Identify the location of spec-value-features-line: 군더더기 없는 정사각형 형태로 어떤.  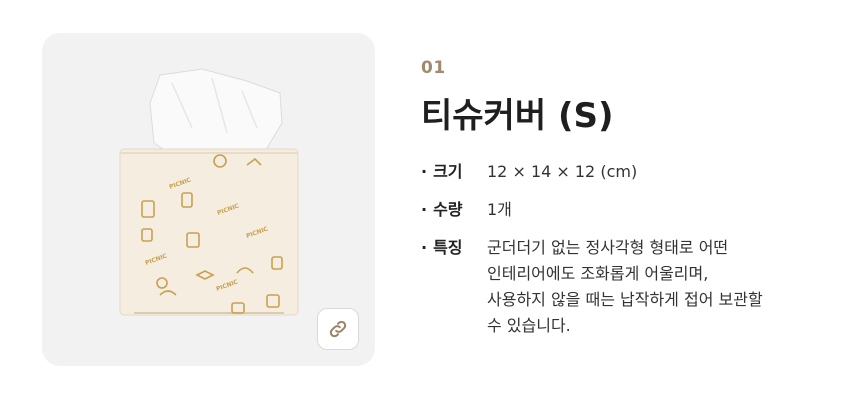
(608, 247).